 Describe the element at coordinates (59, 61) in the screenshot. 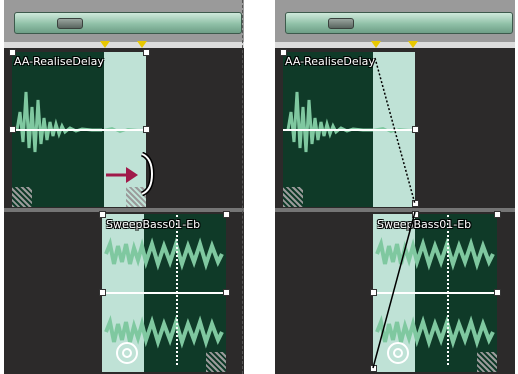

I see `clip-name-label: AA-RealiseDelay` at that location.